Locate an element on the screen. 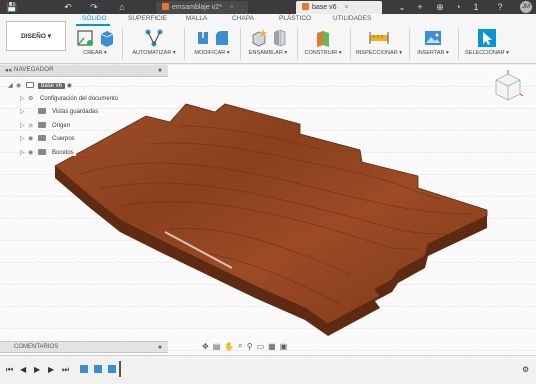  new-sketch-icon is located at coordinates (85, 38).